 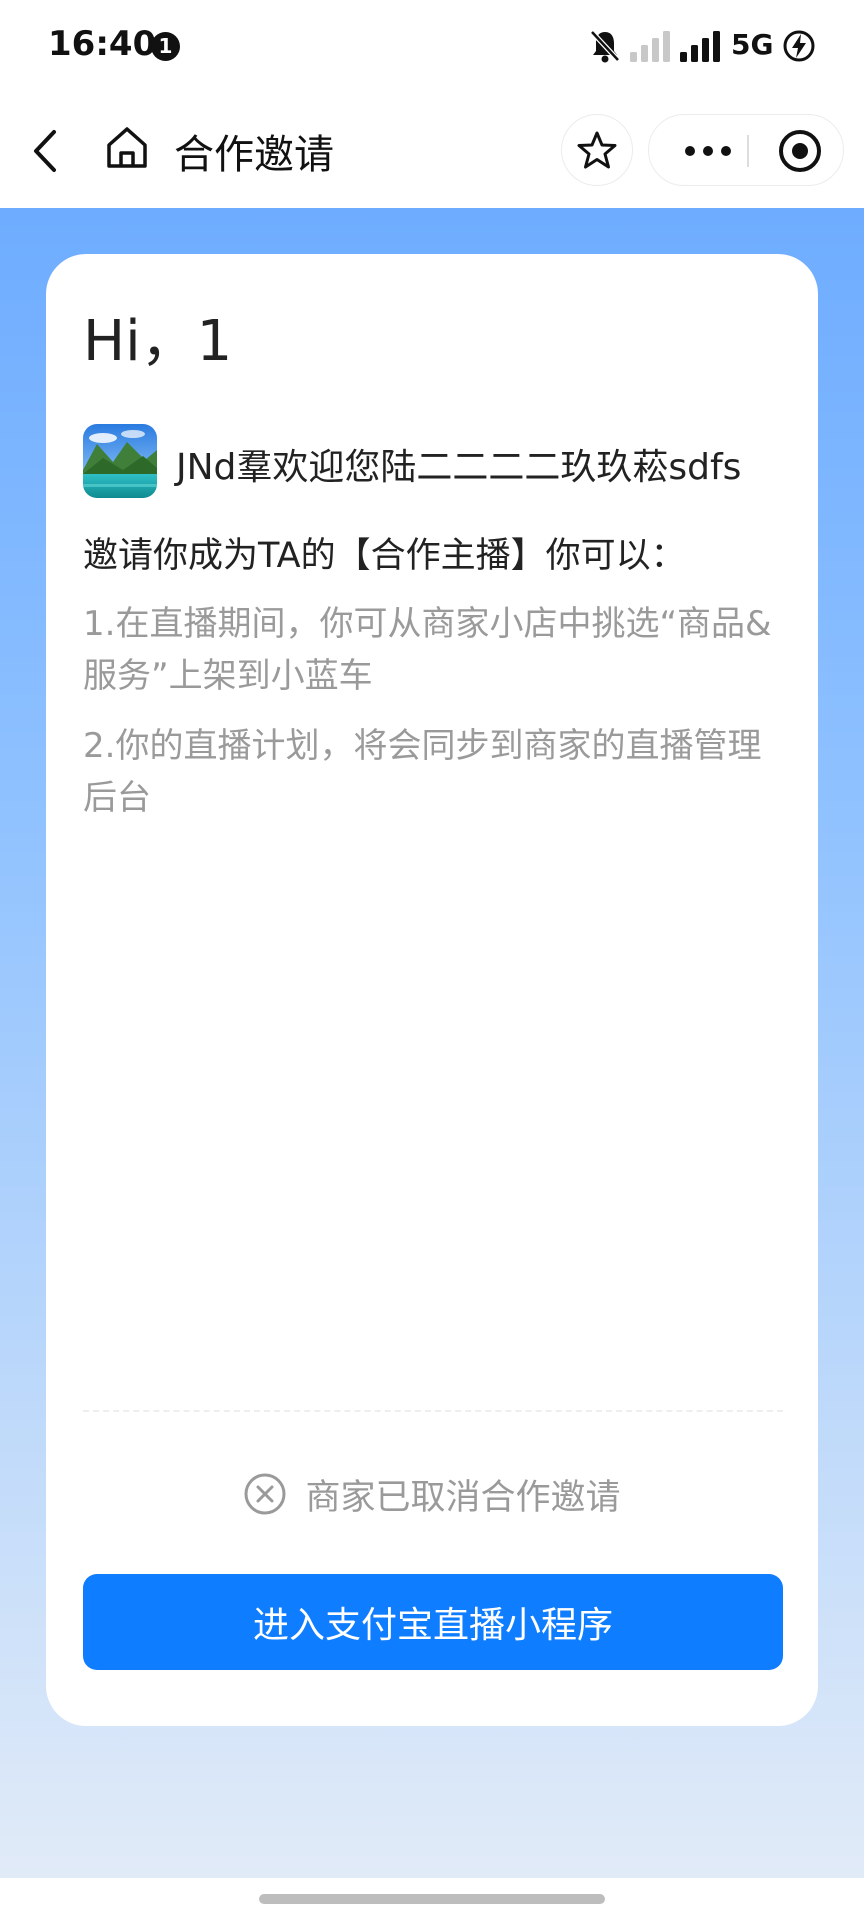 I want to click on cancel-circle-icon, so click(x=265, y=1494).